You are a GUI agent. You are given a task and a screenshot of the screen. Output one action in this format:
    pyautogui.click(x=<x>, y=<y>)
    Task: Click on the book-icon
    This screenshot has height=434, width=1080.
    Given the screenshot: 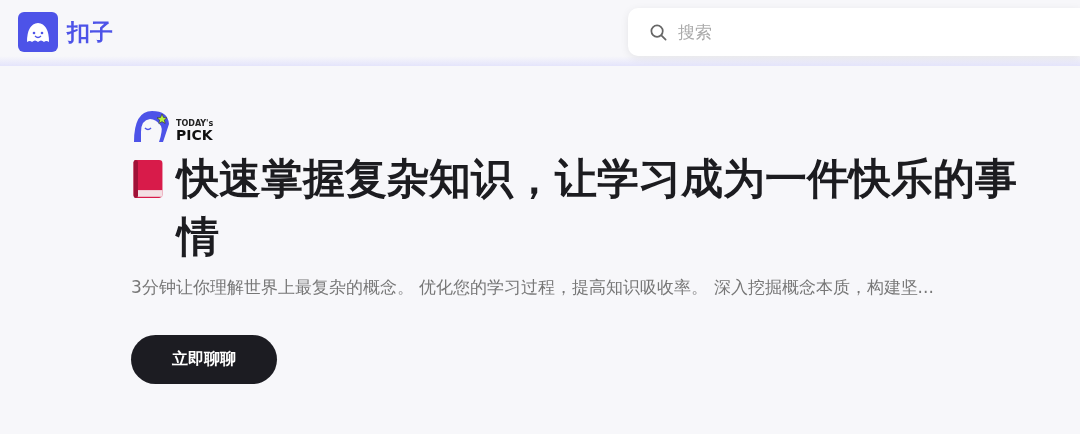 What is the action you would take?
    pyautogui.click(x=148, y=179)
    